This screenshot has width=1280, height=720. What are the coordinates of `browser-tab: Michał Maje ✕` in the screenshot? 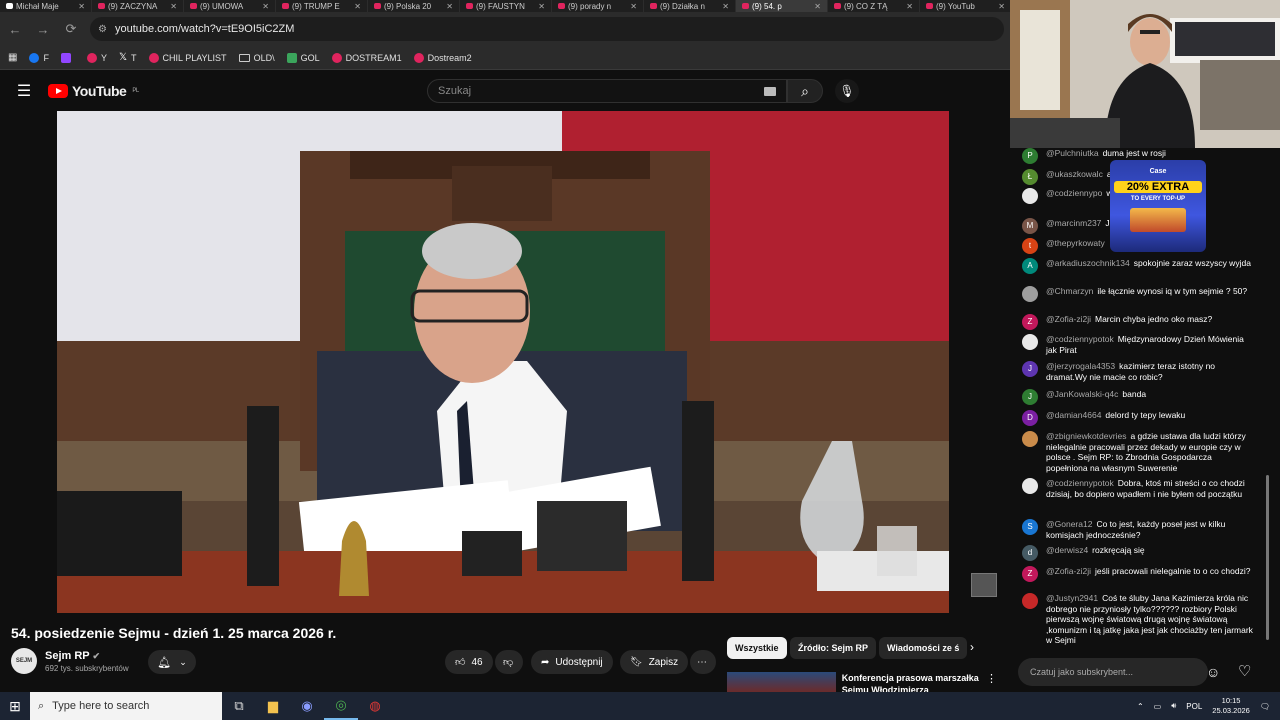 It's located at (46, 6).